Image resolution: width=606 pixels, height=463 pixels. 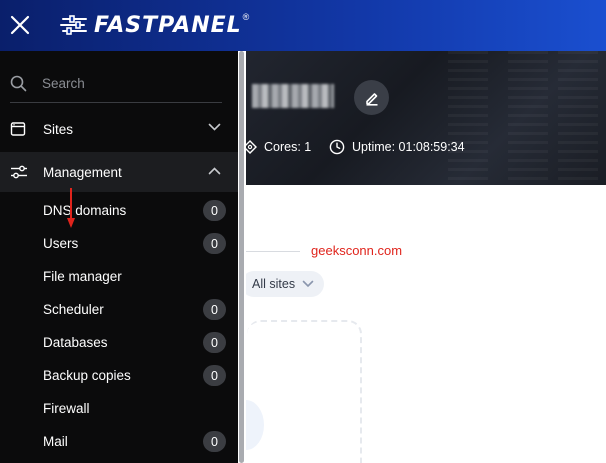 I want to click on close-menu-button, so click(x=20, y=25).